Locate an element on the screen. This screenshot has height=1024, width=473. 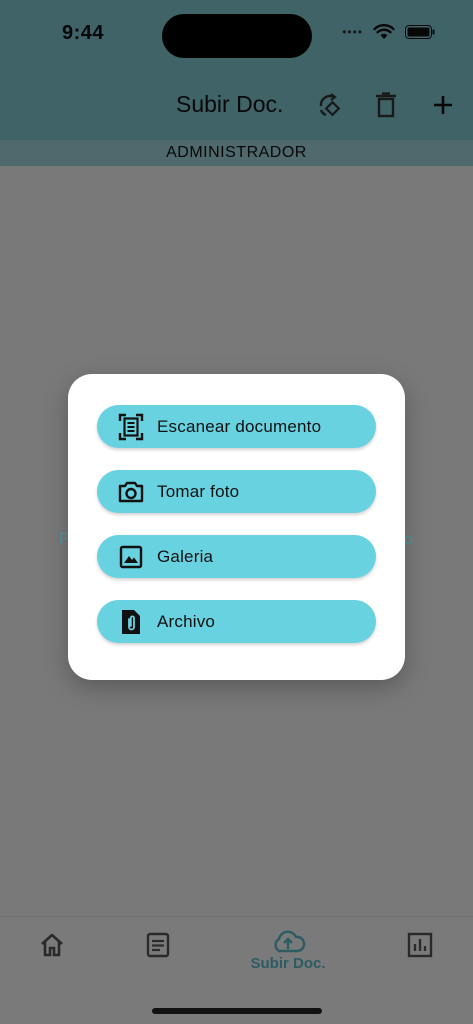
scan-document-button: Escanear documento is located at coordinates (236, 426).